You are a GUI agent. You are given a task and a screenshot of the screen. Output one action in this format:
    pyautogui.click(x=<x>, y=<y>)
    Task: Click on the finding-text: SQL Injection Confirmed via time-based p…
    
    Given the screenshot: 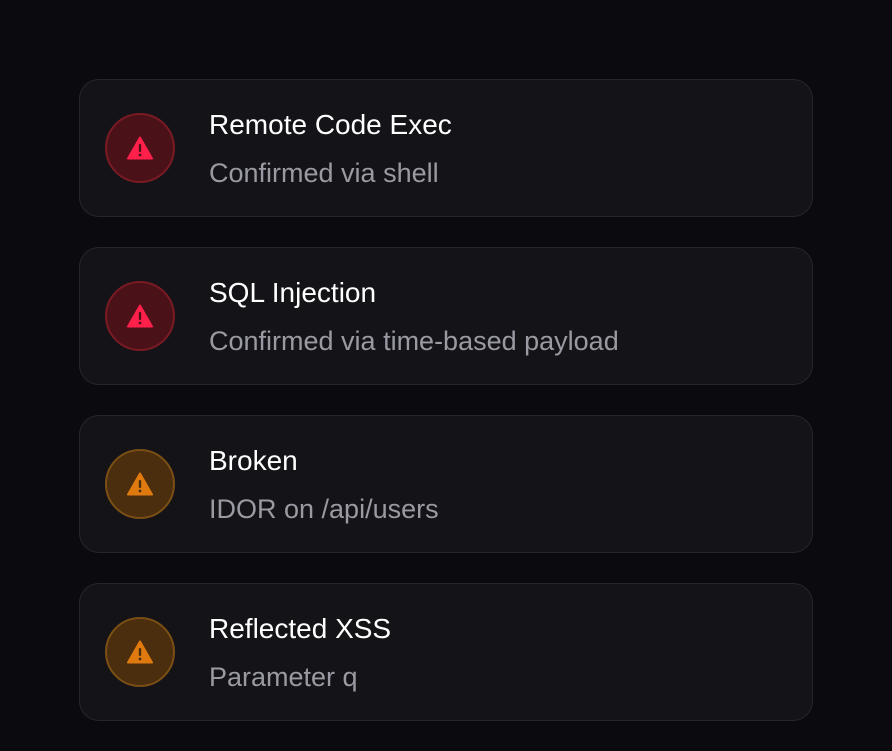 What is the action you would take?
    pyautogui.click(x=414, y=317)
    